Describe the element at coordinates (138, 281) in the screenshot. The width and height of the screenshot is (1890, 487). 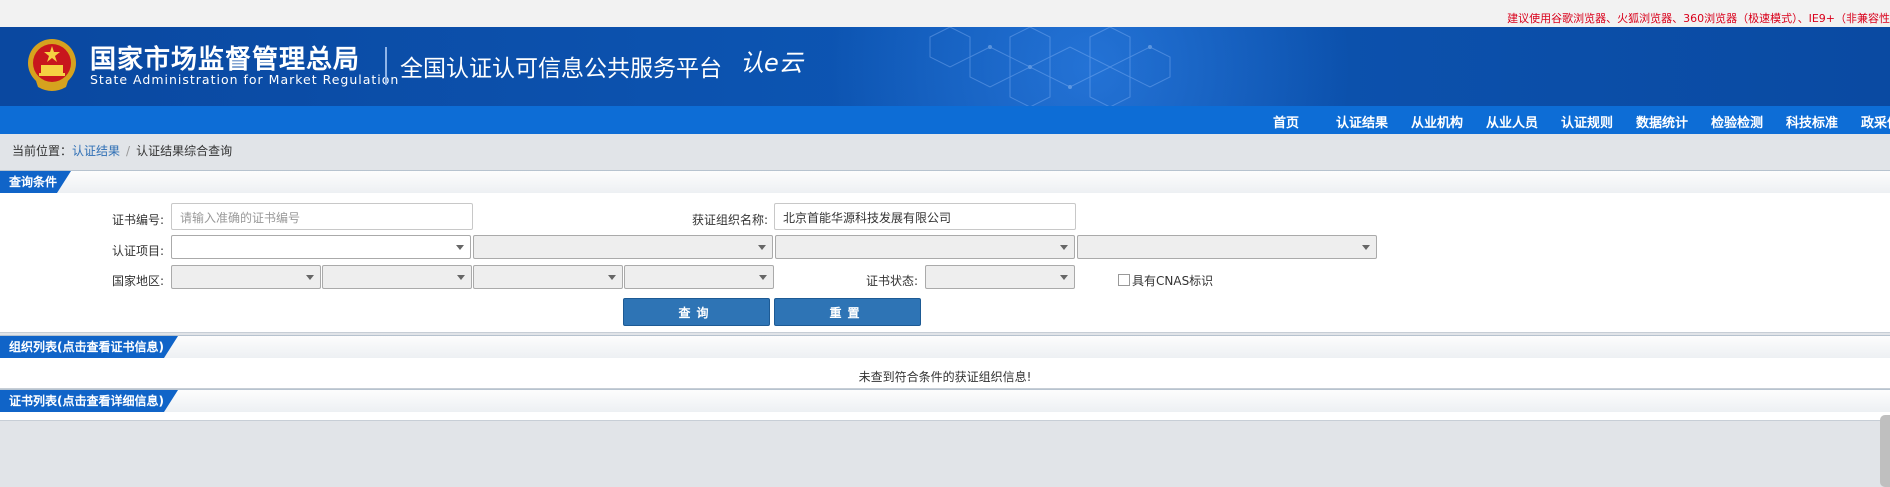
I see `region-label: 国家地区:` at that location.